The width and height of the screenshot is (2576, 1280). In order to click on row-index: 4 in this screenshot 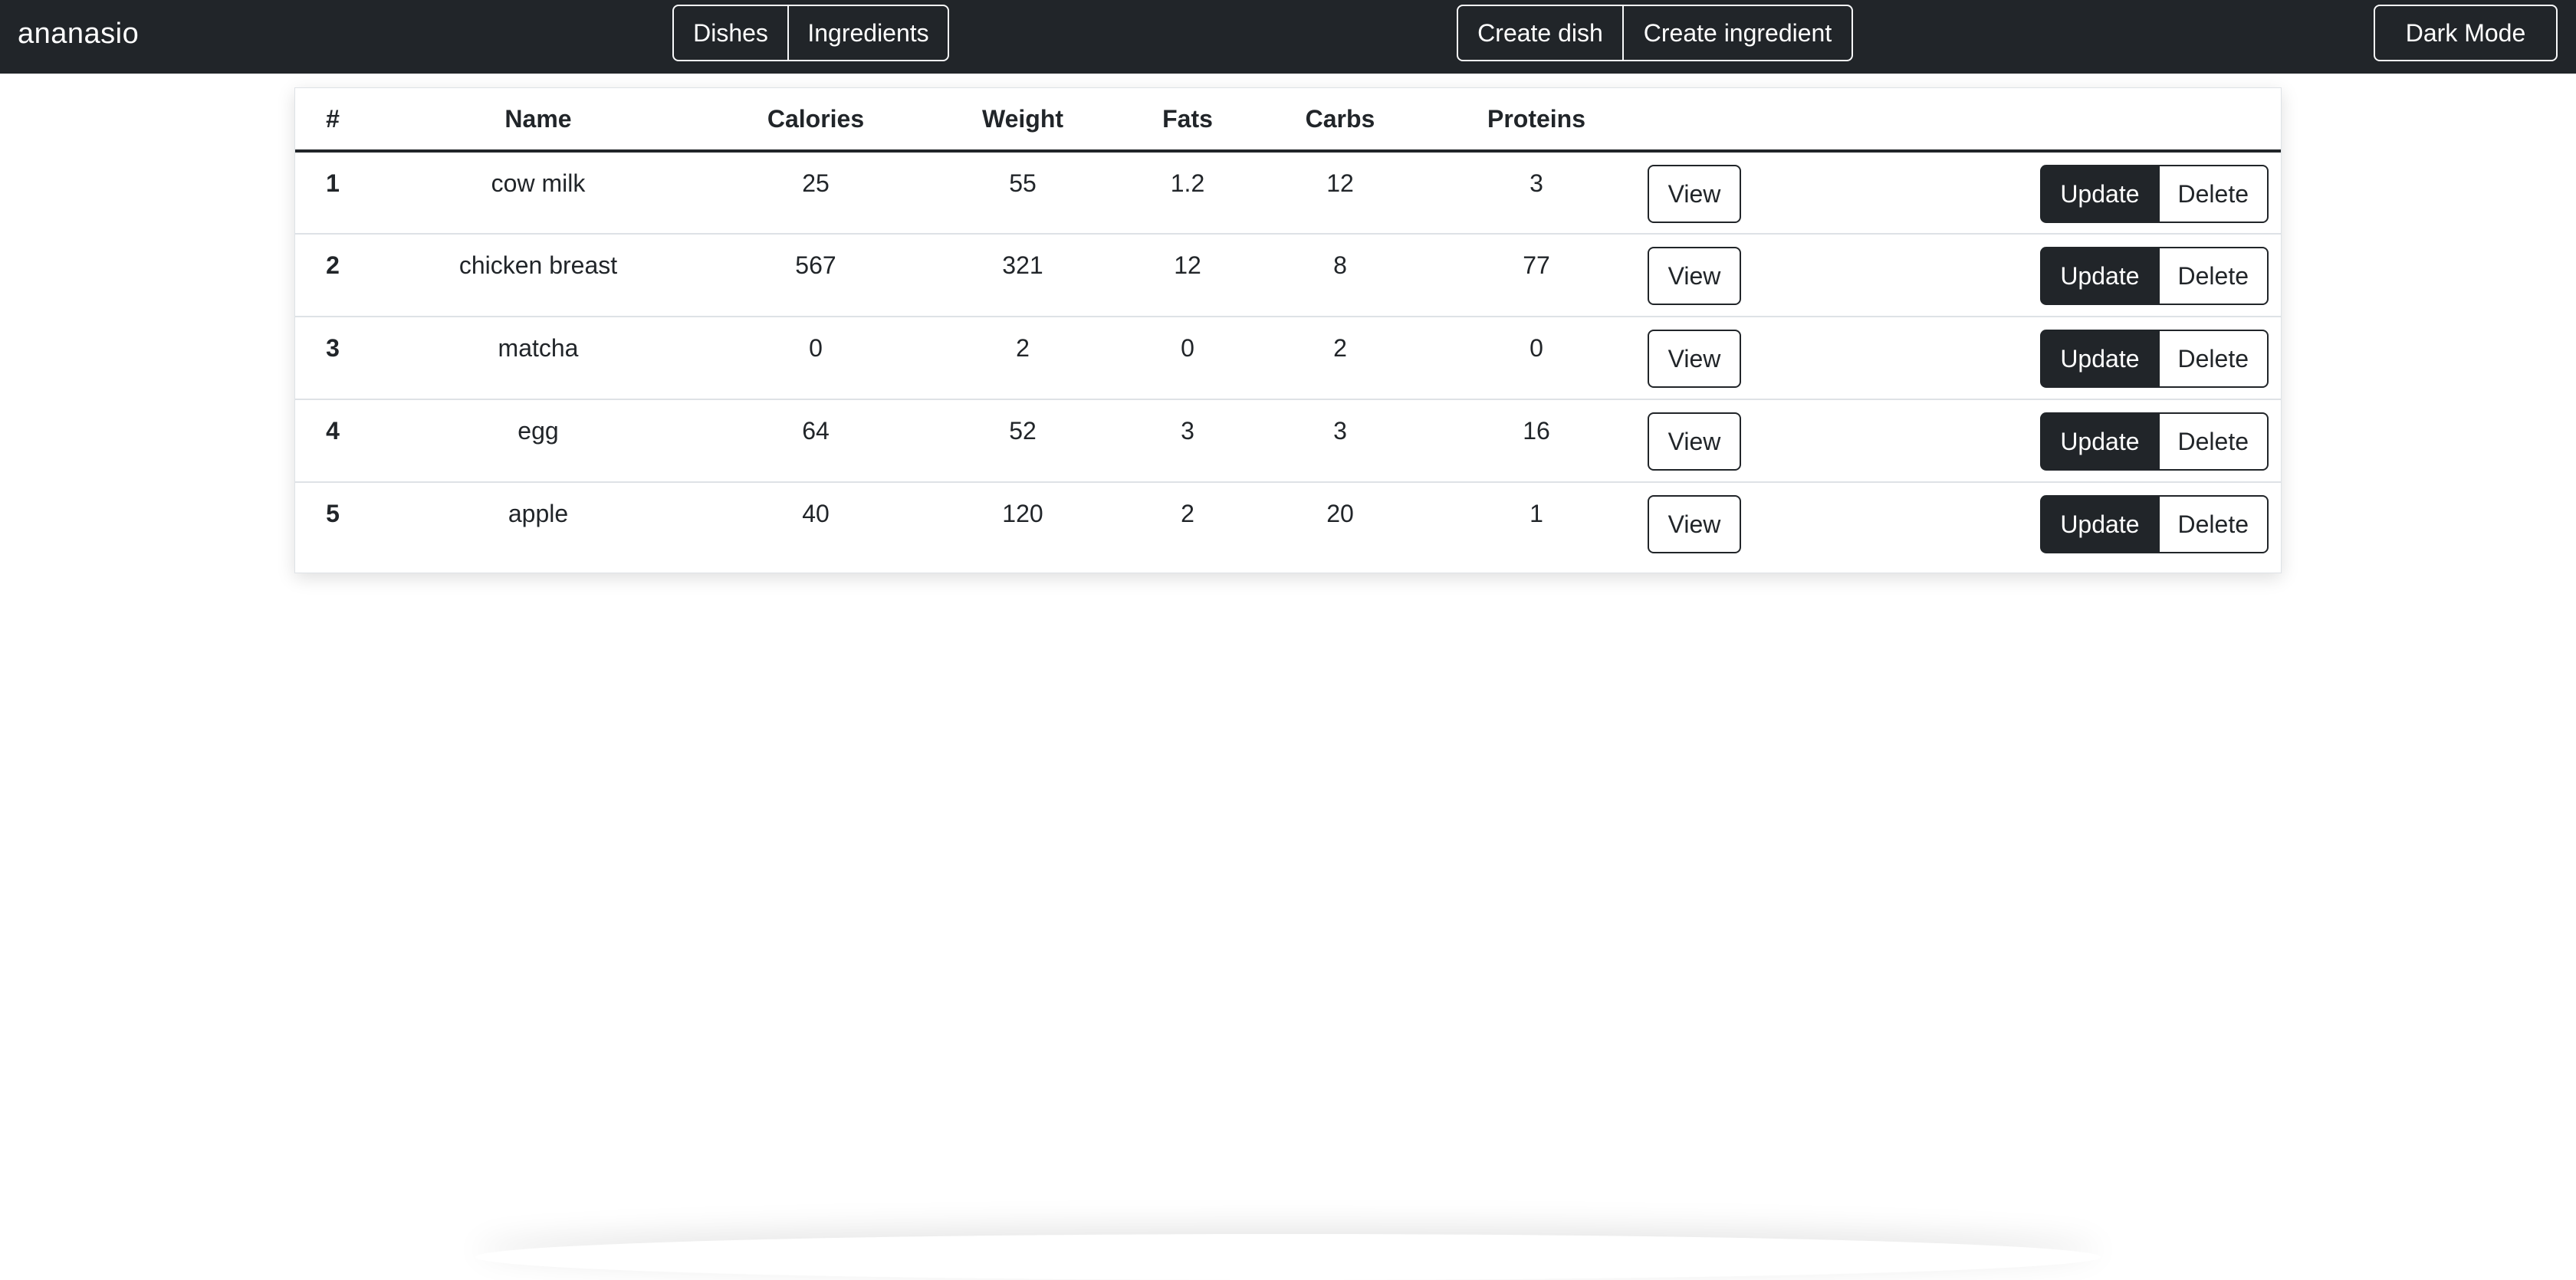, I will do `click(333, 441)`.